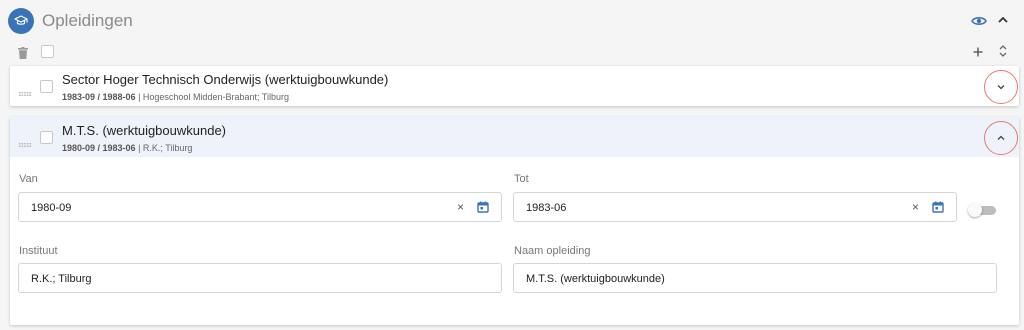  I want to click on collapse-button, so click(1001, 138).